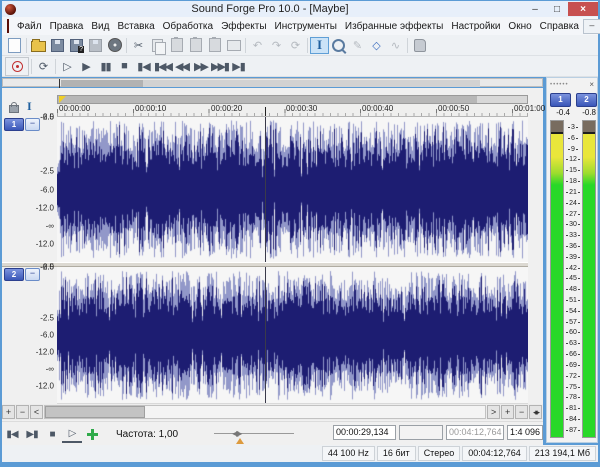 This screenshot has width=600, height=467. What do you see at coordinates (47, 189) in the screenshot?
I see `db-label: -6.0` at bounding box center [47, 189].